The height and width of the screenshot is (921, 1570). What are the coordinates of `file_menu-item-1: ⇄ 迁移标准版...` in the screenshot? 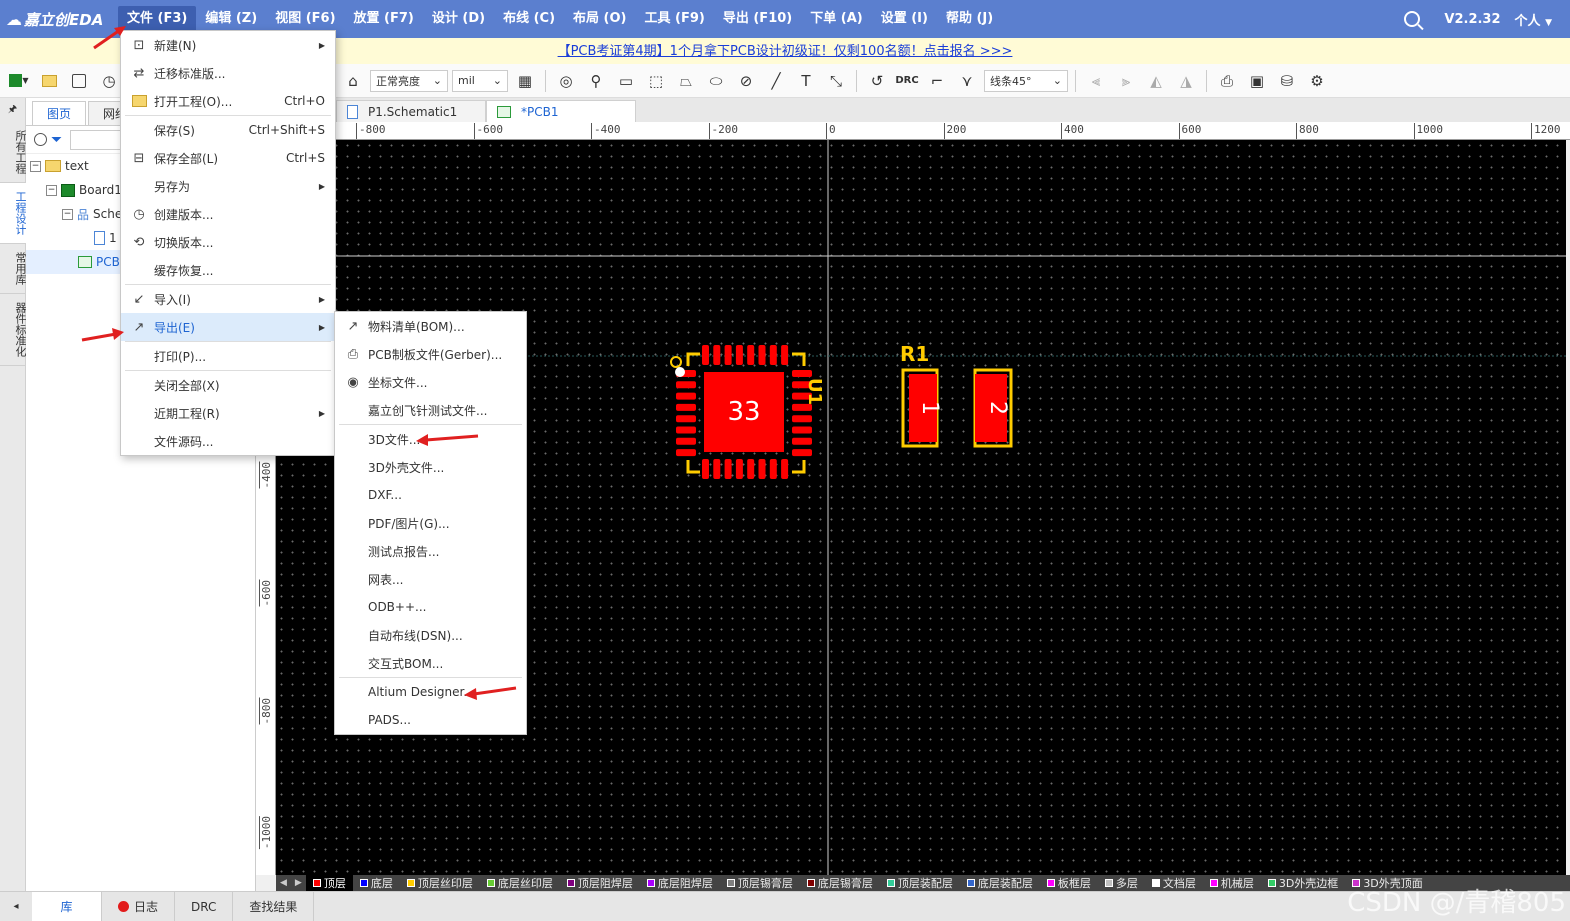 It's located at (228, 73).